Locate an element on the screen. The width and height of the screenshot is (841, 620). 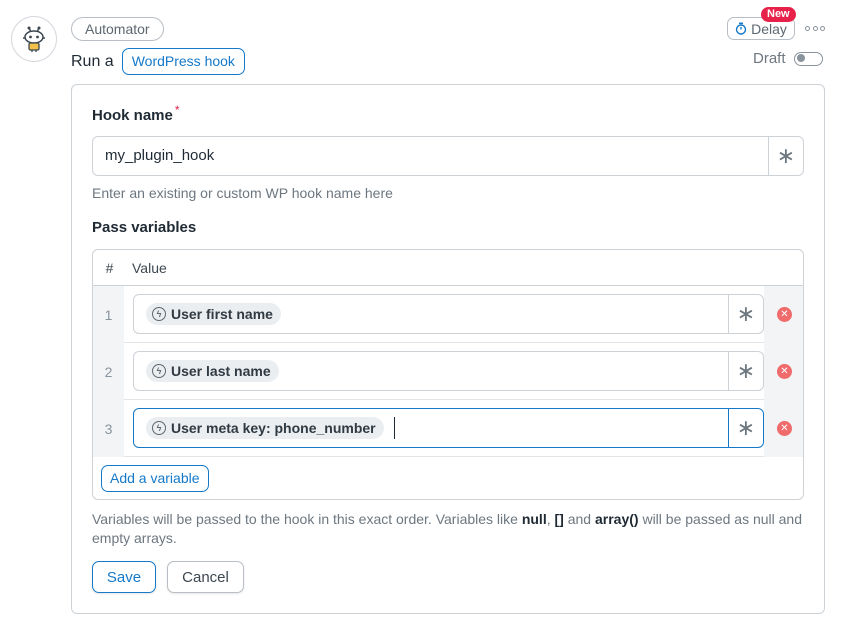
stopwatch-icon is located at coordinates (741, 28).